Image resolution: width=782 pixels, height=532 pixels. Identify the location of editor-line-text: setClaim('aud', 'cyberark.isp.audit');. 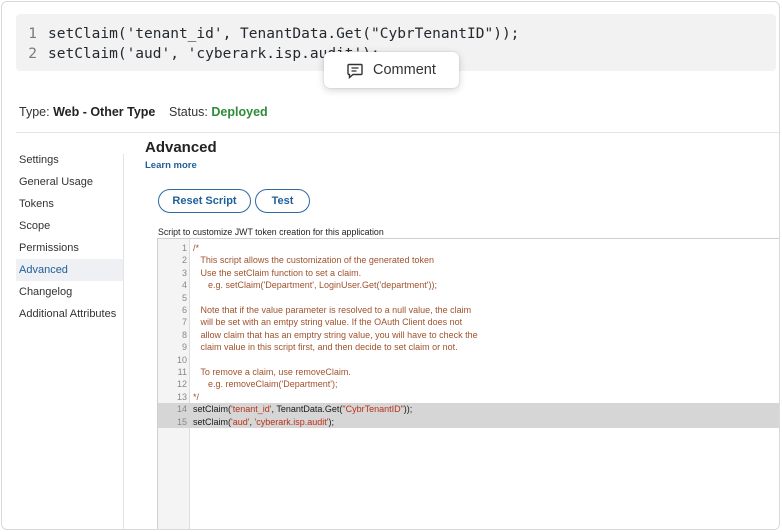
(263, 422).